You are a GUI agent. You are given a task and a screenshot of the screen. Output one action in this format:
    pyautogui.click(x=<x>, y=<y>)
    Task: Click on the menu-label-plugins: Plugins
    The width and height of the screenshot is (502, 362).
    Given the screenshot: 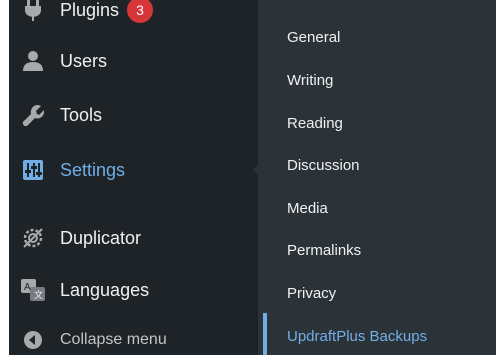 What is the action you would take?
    pyautogui.click(x=90, y=10)
    